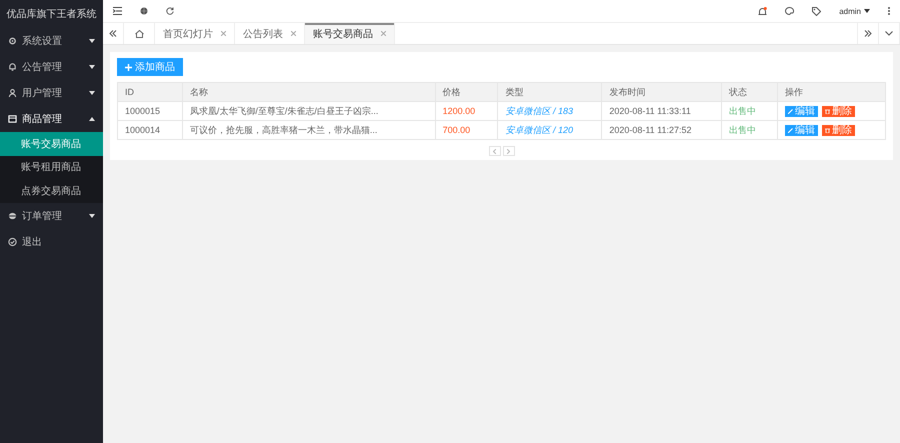 Image resolution: width=900 pixels, height=443 pixels. I want to click on gear-icon, so click(12, 41).